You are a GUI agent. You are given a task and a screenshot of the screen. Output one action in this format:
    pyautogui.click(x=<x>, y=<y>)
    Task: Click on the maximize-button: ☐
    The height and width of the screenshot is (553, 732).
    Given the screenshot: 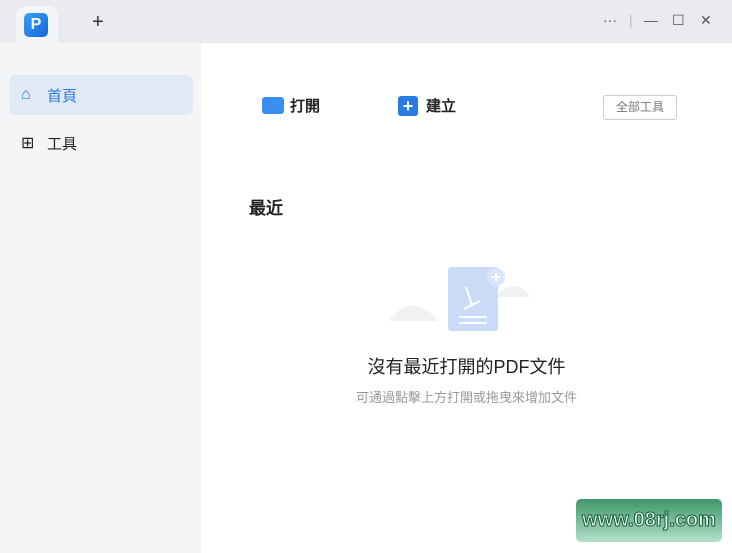 What is the action you would take?
    pyautogui.click(x=678, y=20)
    